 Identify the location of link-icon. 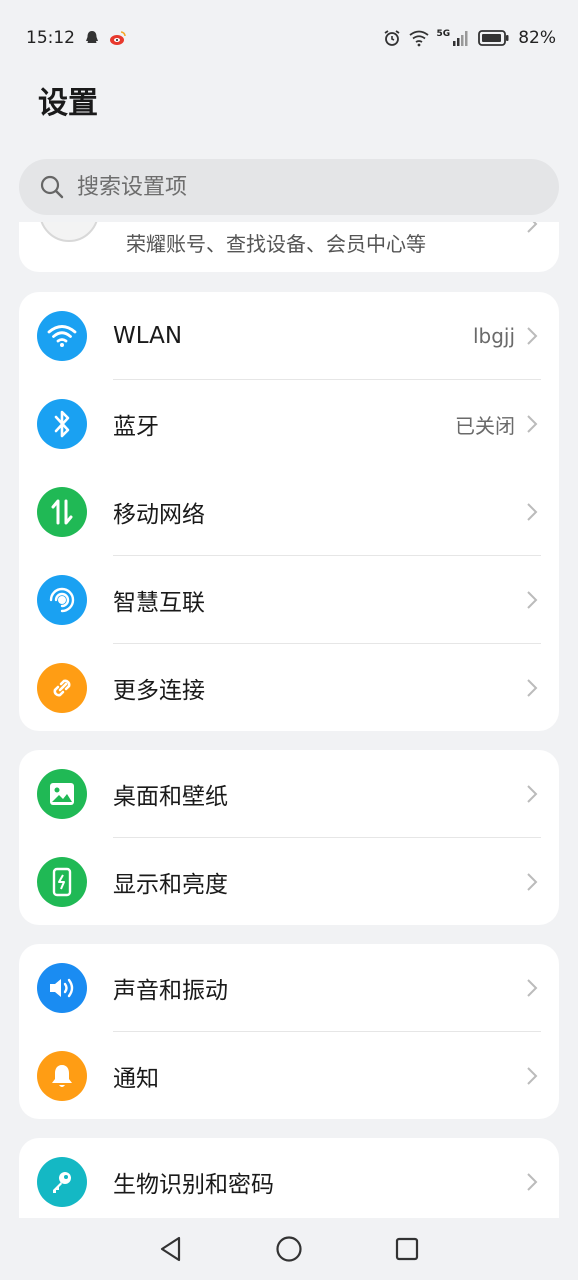
(62, 688).